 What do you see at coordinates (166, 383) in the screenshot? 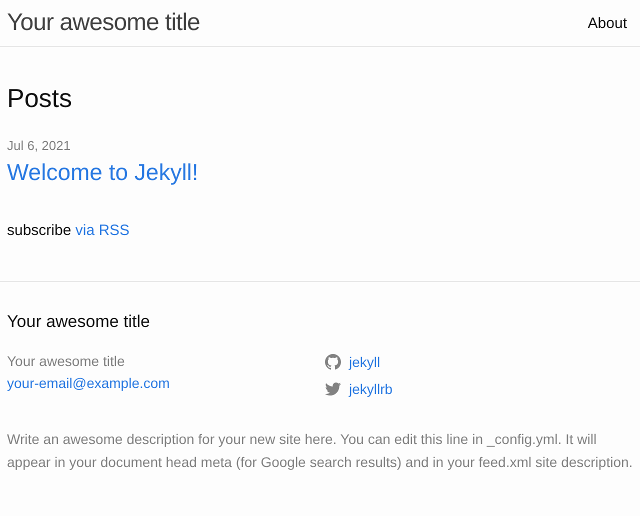
I see `email-link: your-email@example.com` at bounding box center [166, 383].